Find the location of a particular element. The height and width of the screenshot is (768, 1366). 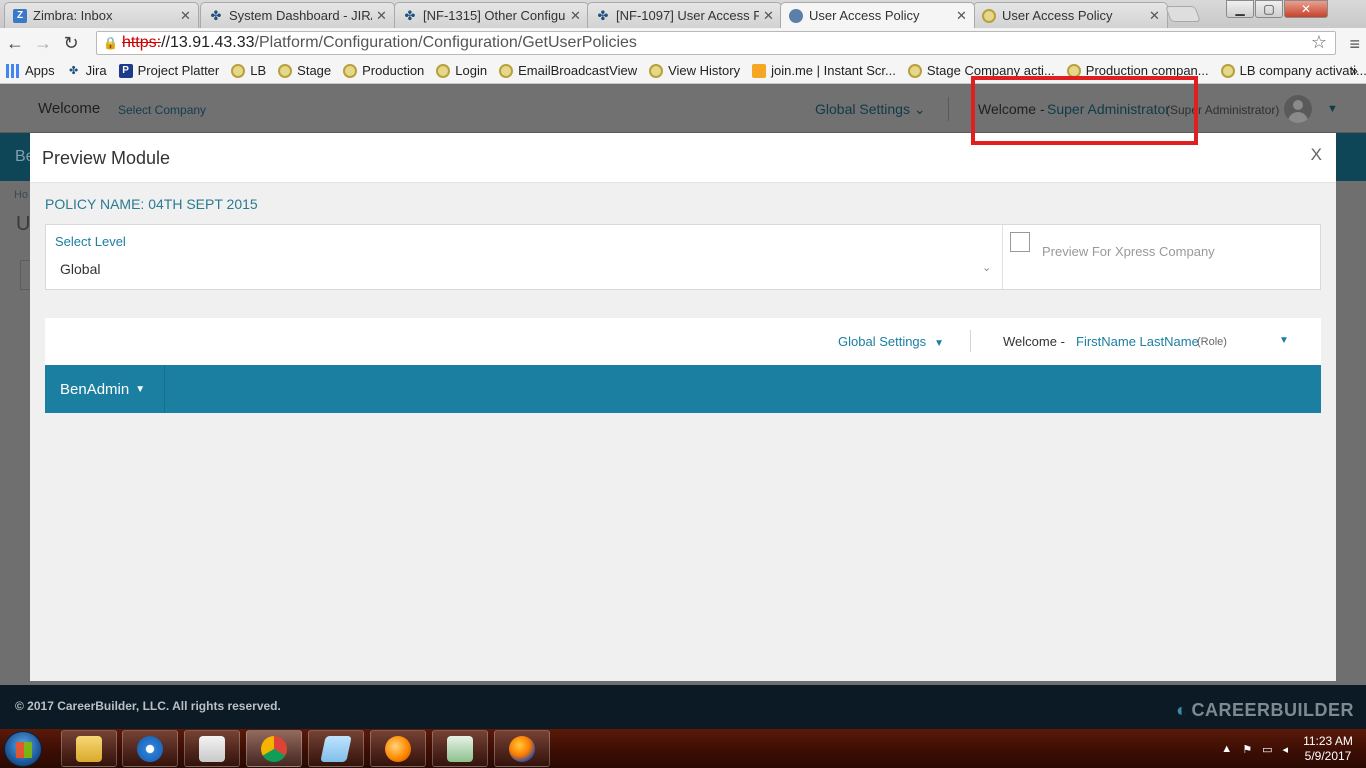

careerbuilder-mark-icon: ◐ is located at coordinates (1182, 710).